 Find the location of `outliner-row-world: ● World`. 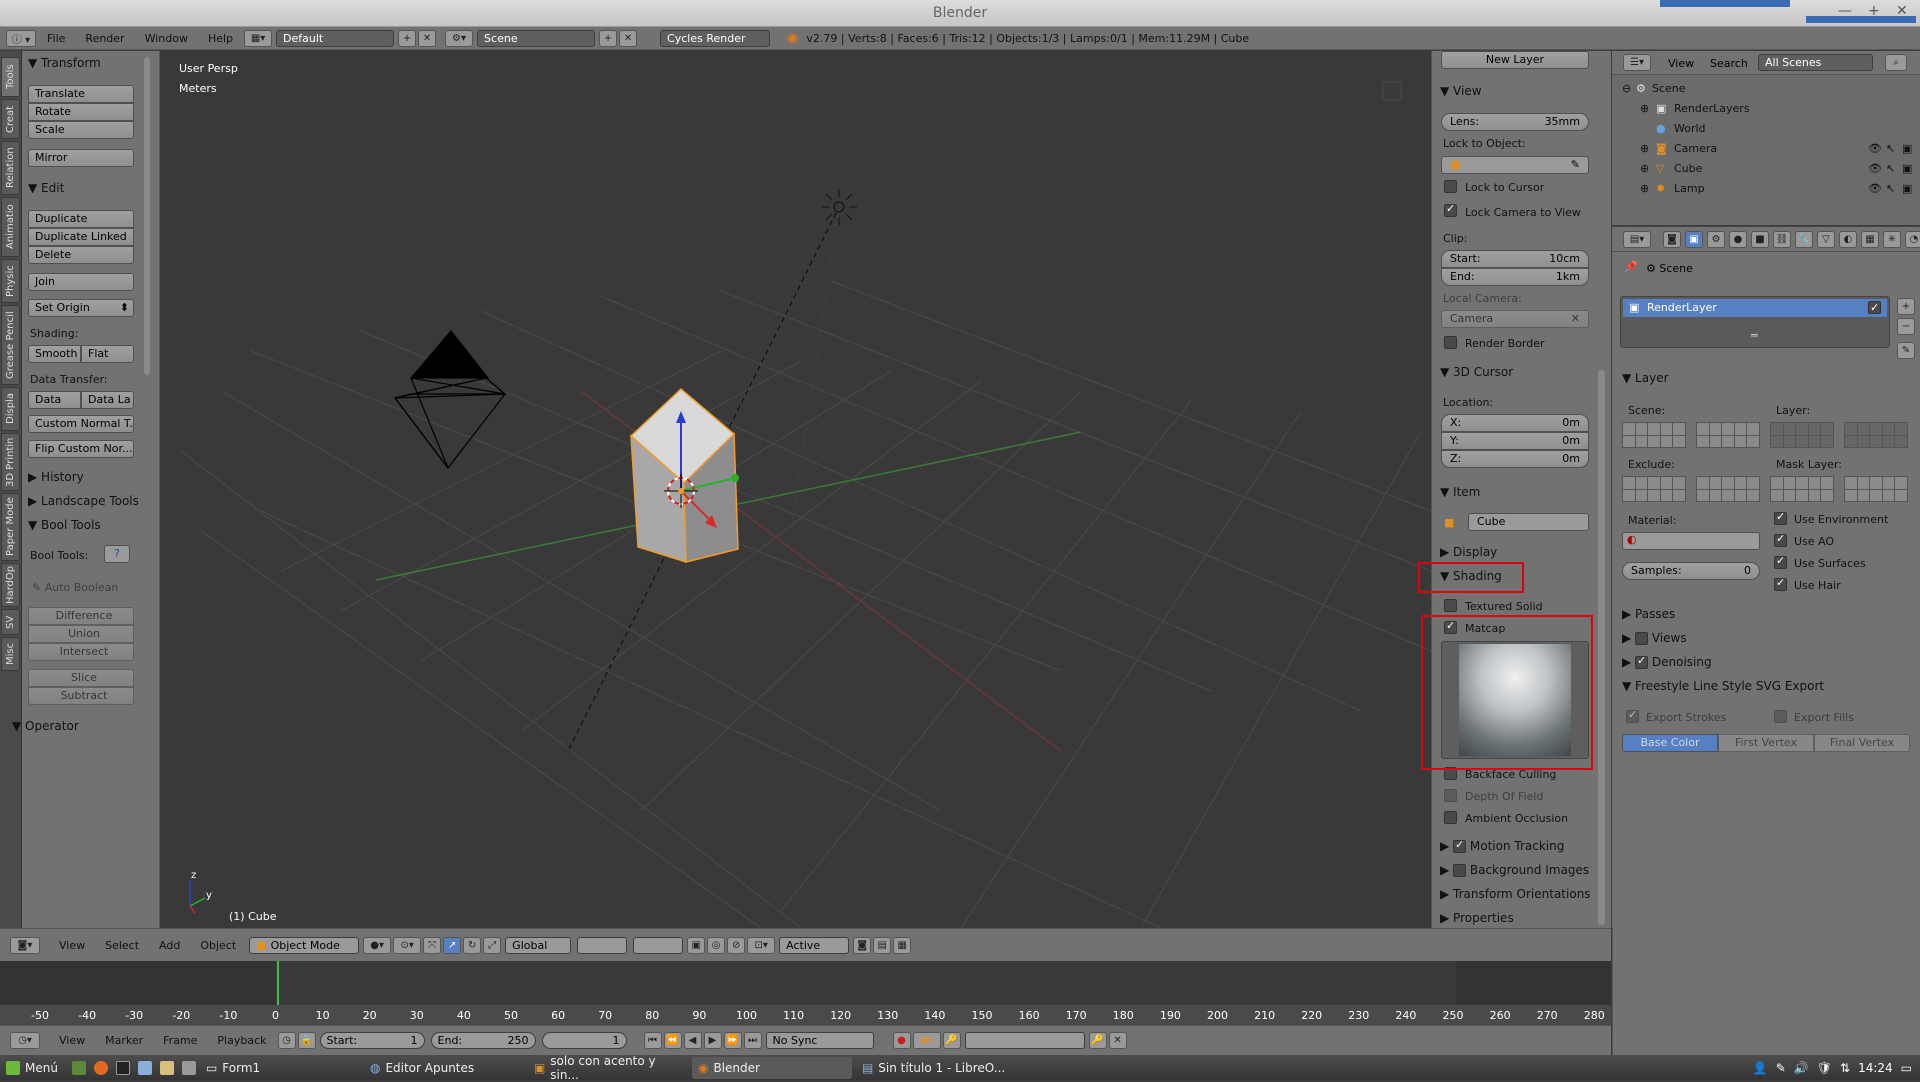

outliner-row-world: ● World is located at coordinates (1766, 129).